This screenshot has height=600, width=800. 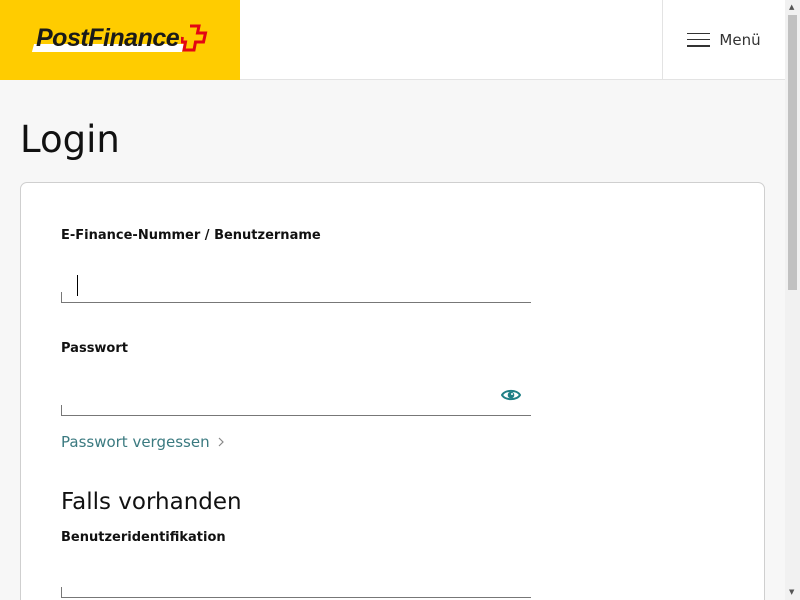 What do you see at coordinates (221, 442) in the screenshot?
I see `chevron-right-icon` at bounding box center [221, 442].